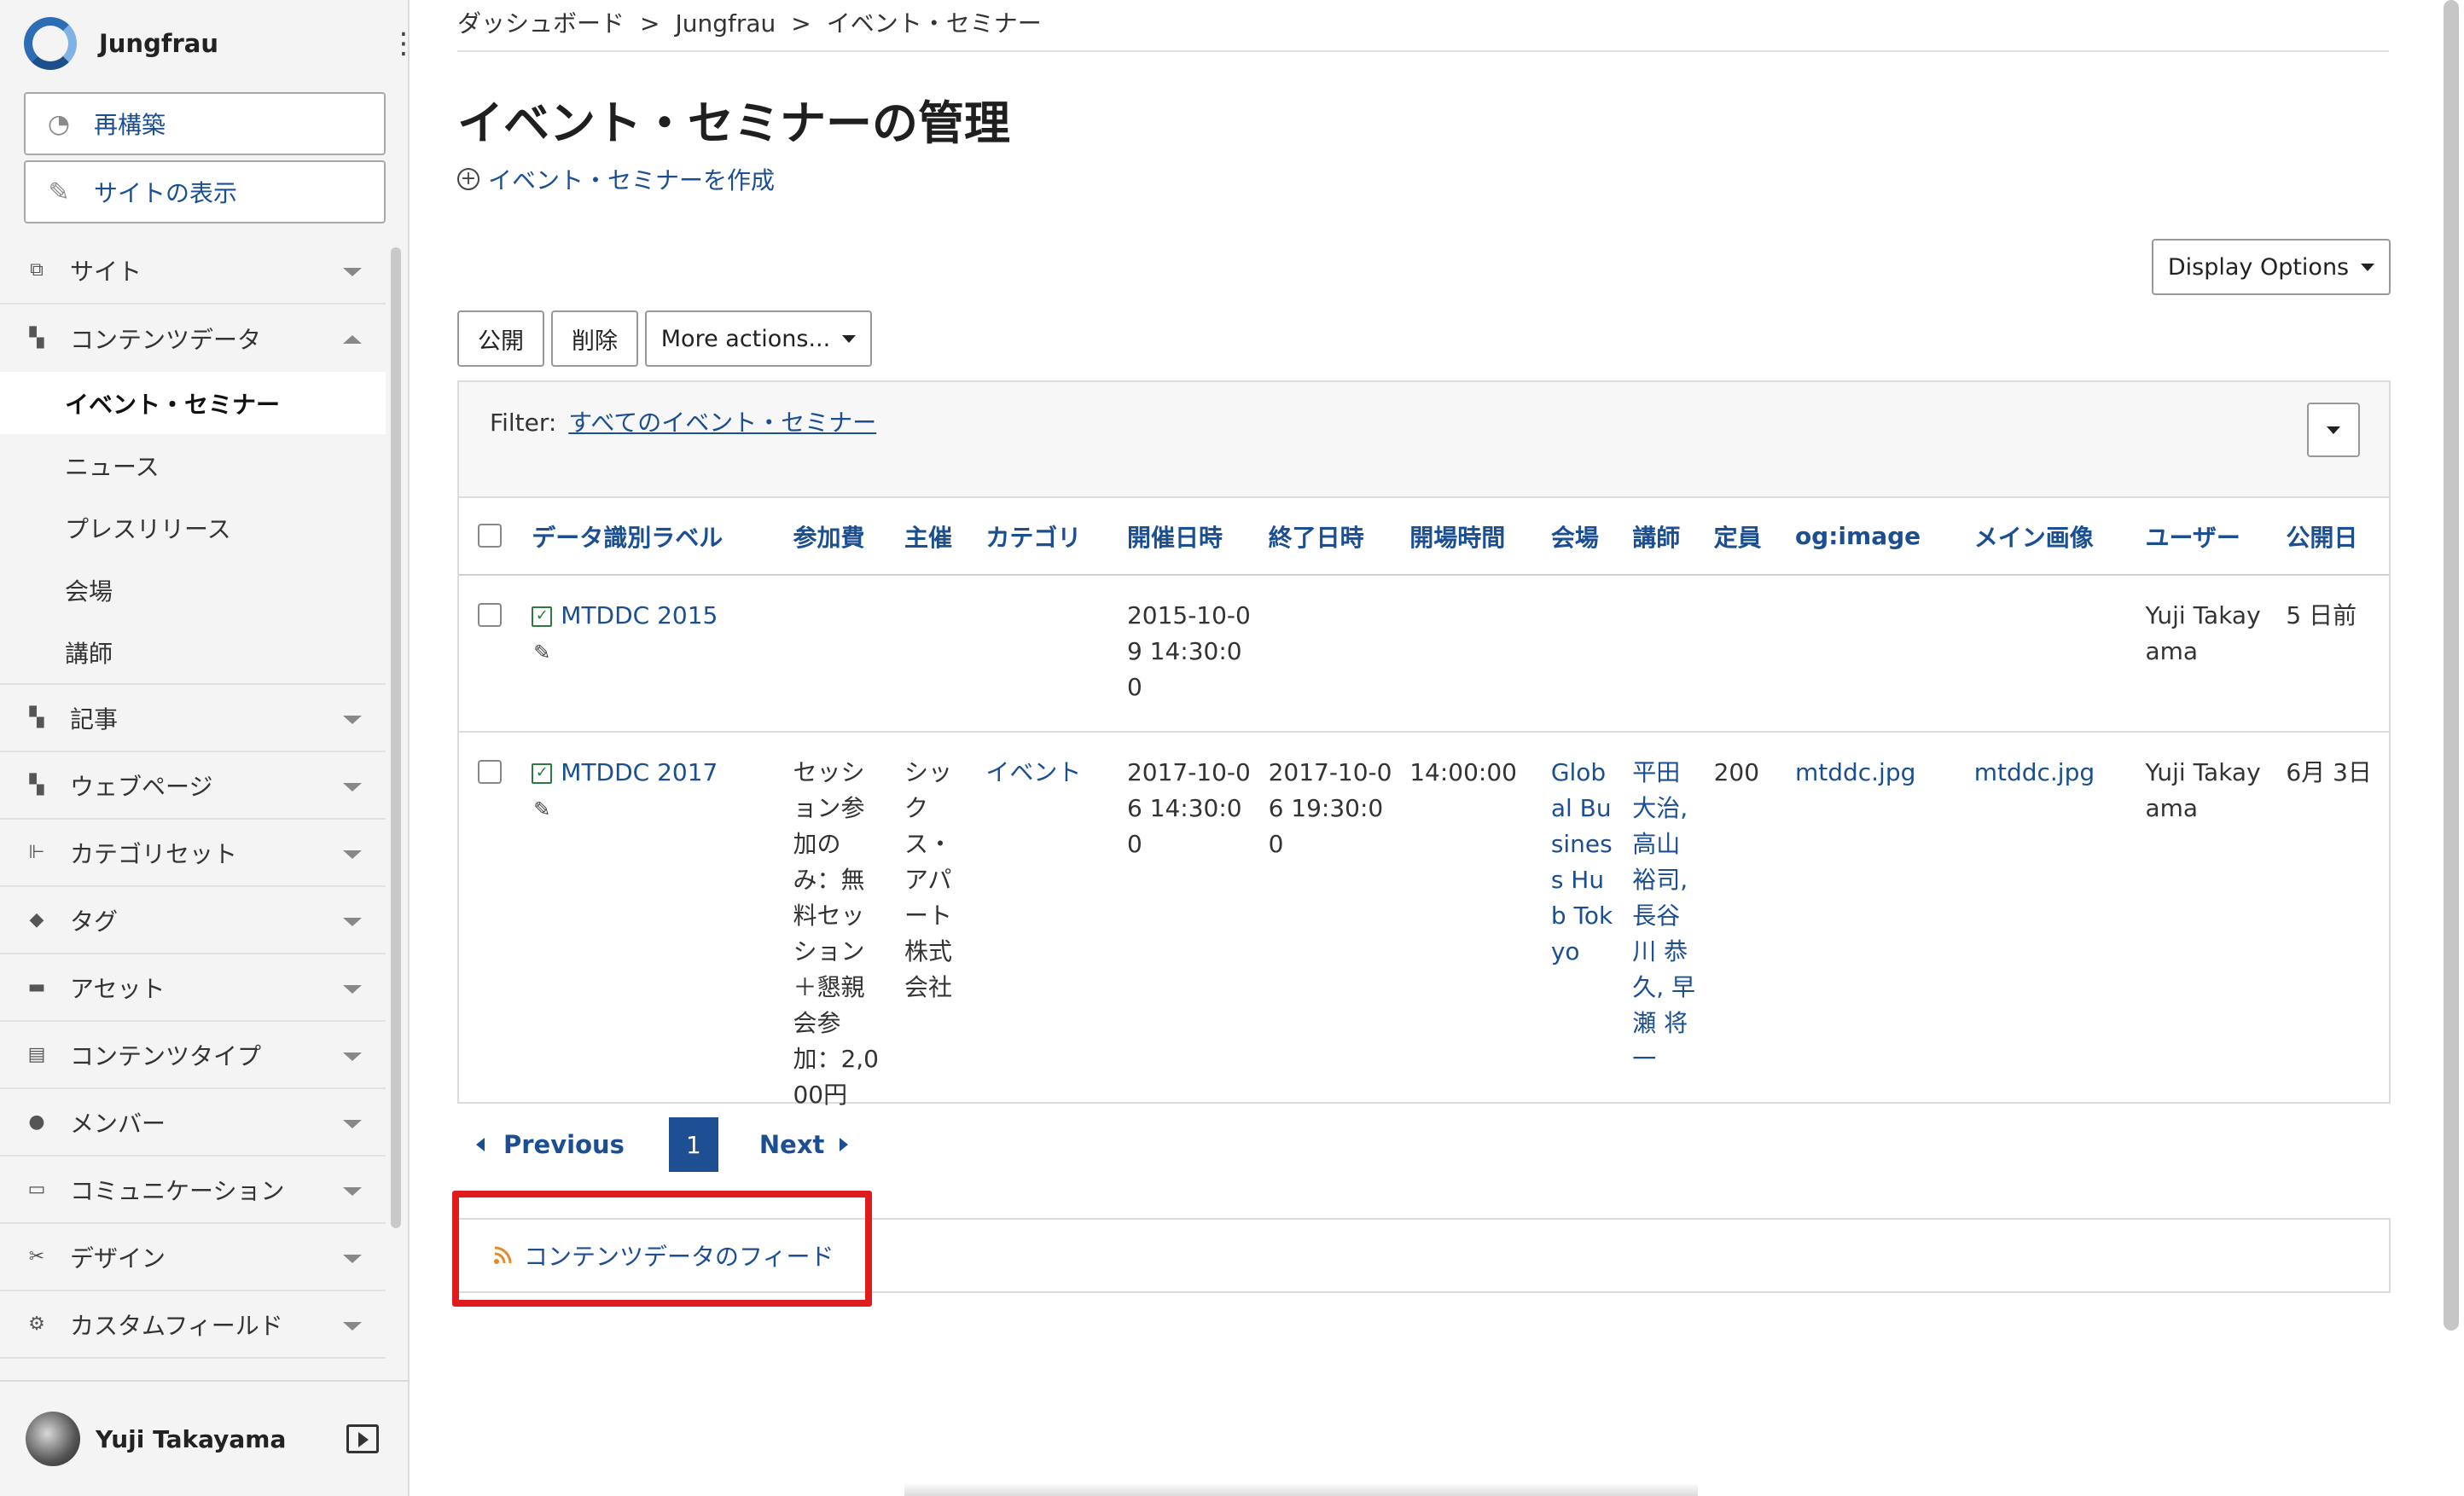 The width and height of the screenshot is (2464, 1496). I want to click on content-data-submenu: イベント・セミナー ニュース プレスリリース 会場 講師, so click(193, 528).